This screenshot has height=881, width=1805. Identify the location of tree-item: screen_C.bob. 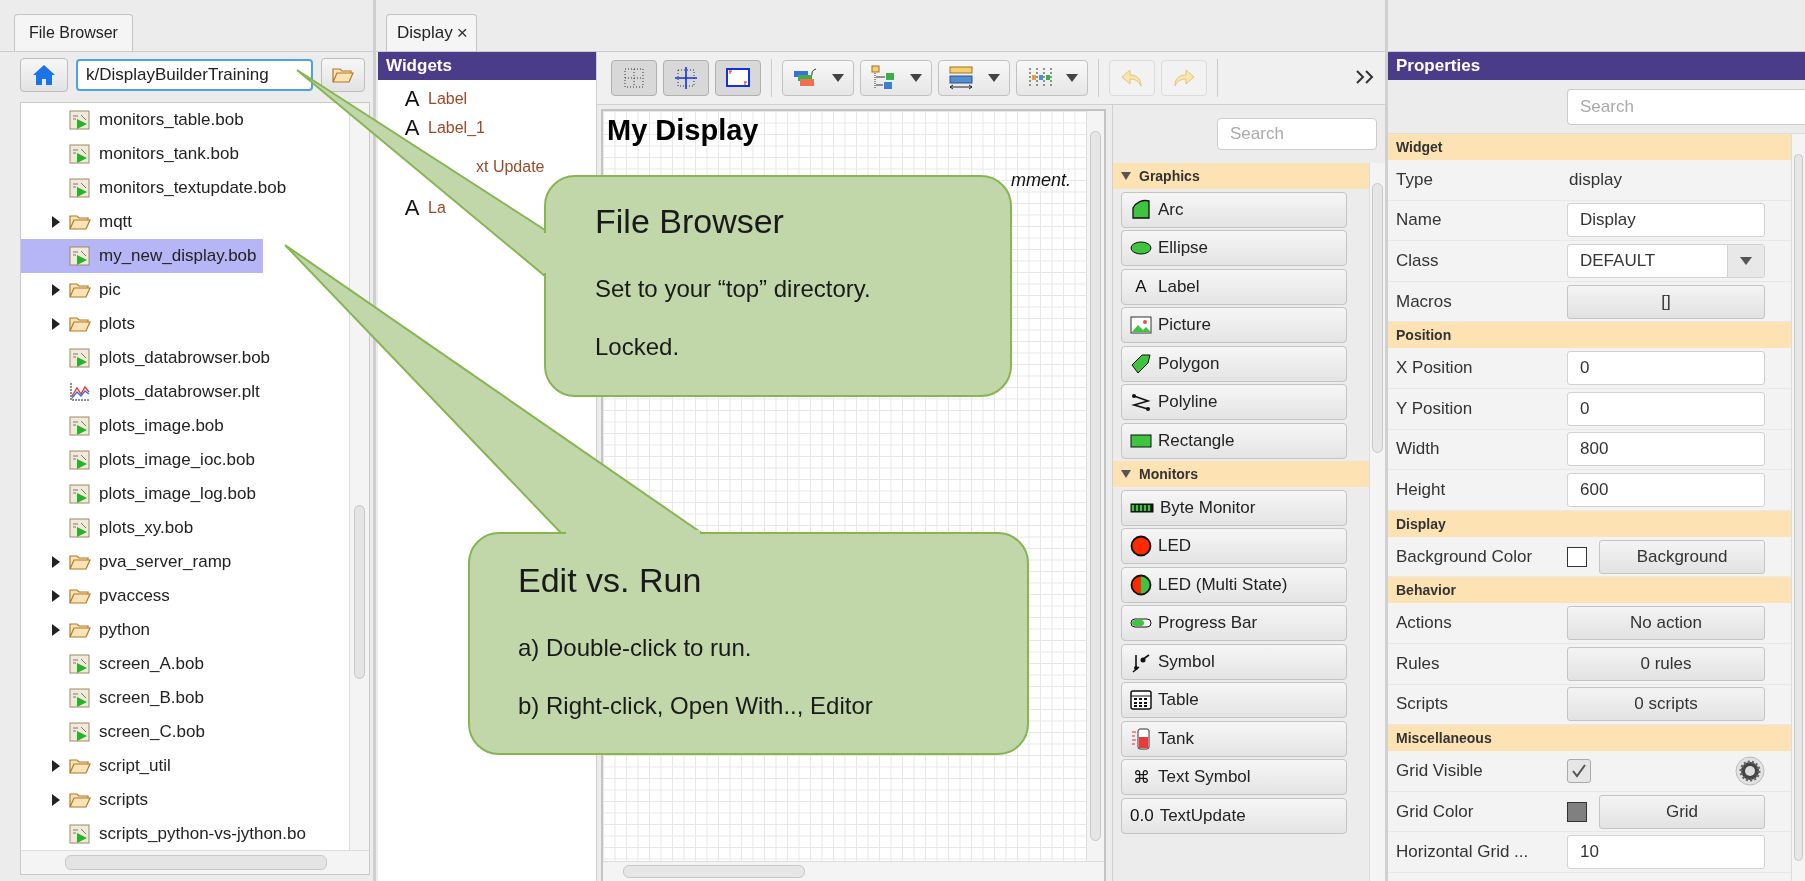
(116, 732).